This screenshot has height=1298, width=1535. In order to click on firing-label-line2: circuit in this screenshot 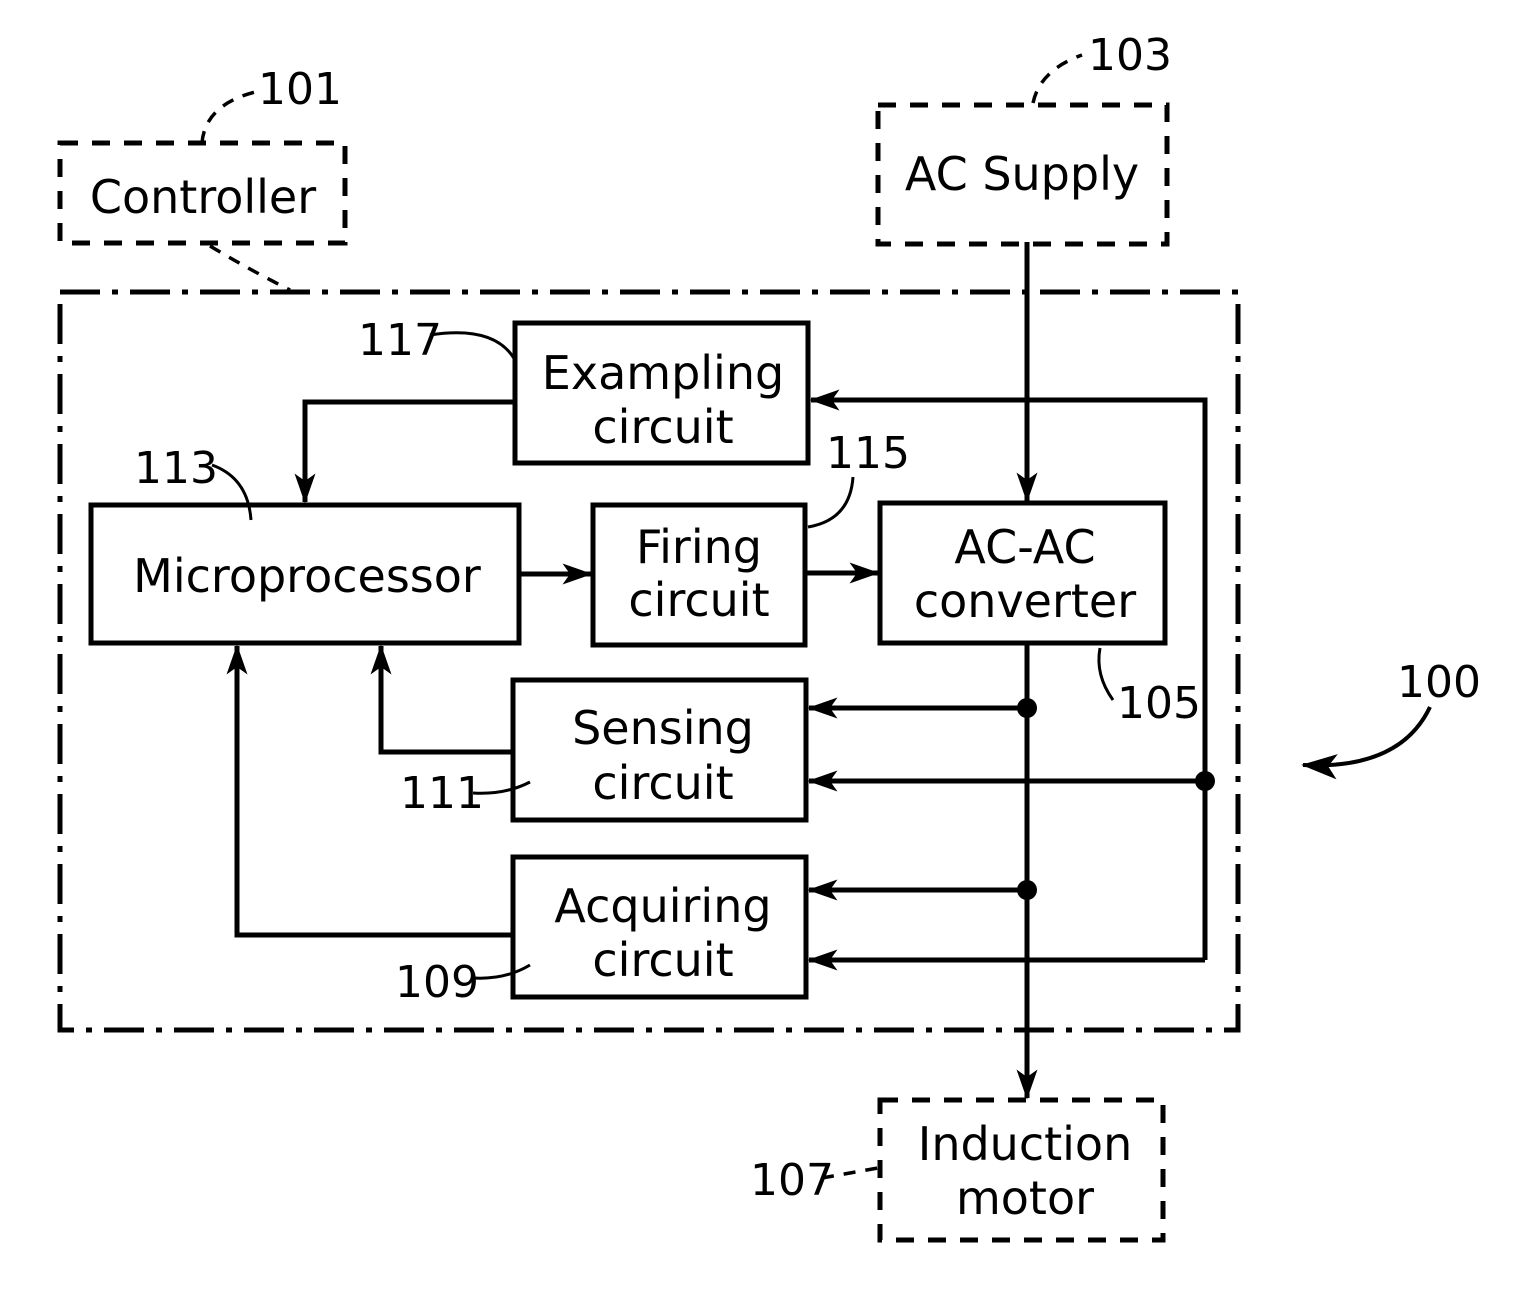, I will do `click(698, 600)`.